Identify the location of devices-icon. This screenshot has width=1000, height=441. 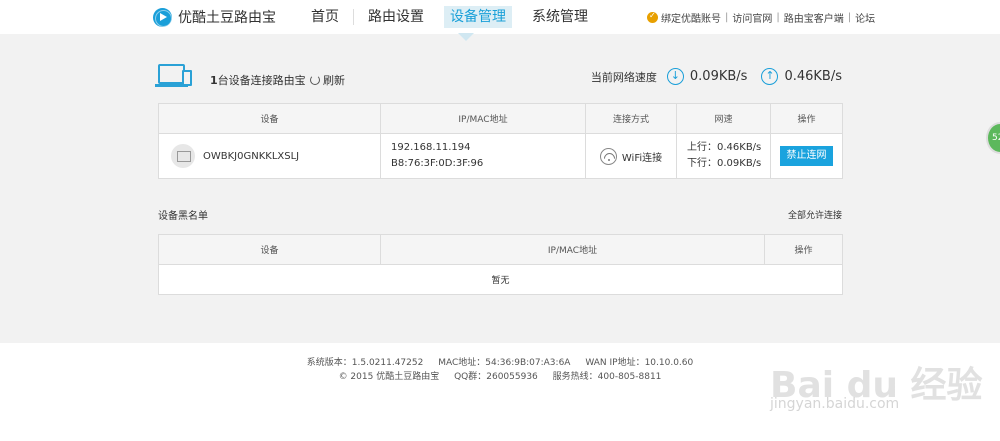
(174, 76).